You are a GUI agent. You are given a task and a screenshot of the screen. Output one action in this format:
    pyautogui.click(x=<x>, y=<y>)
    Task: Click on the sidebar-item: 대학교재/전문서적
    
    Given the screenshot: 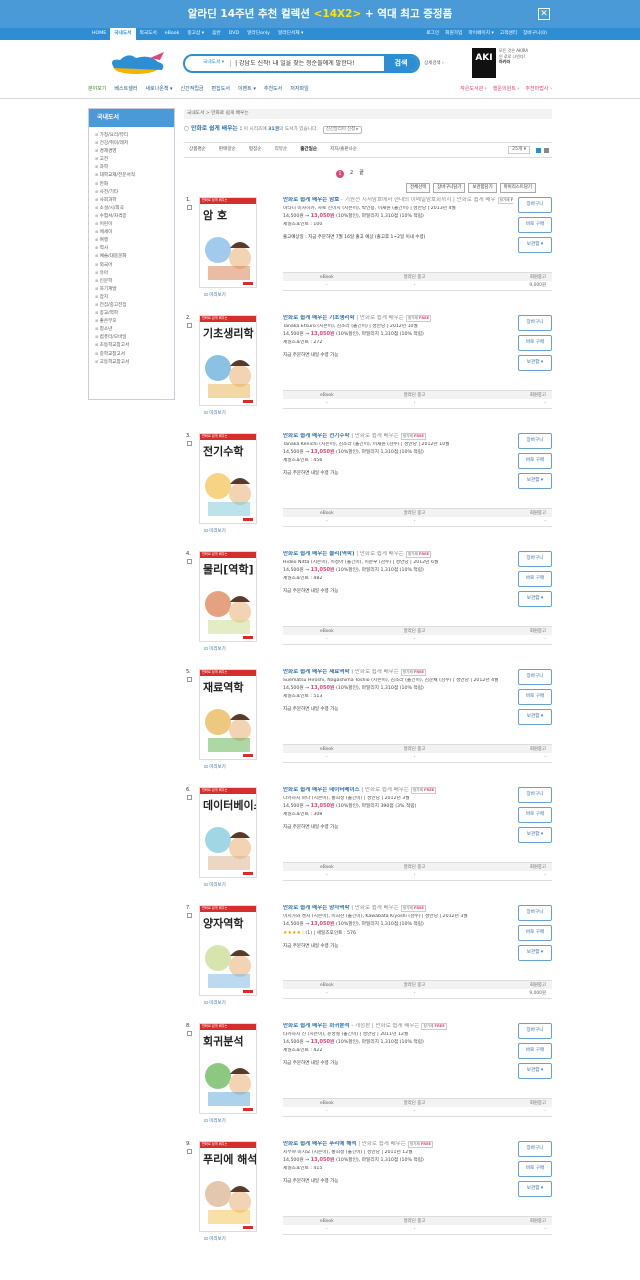 What is the action you would take?
    pyautogui.click(x=134, y=176)
    